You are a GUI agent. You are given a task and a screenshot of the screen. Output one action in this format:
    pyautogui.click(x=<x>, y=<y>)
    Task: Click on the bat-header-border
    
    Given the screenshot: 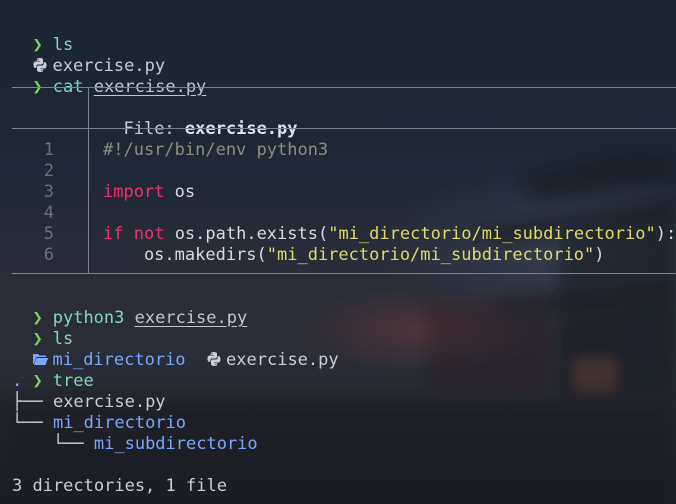 What is the action you would take?
    pyautogui.click(x=344, y=128)
    